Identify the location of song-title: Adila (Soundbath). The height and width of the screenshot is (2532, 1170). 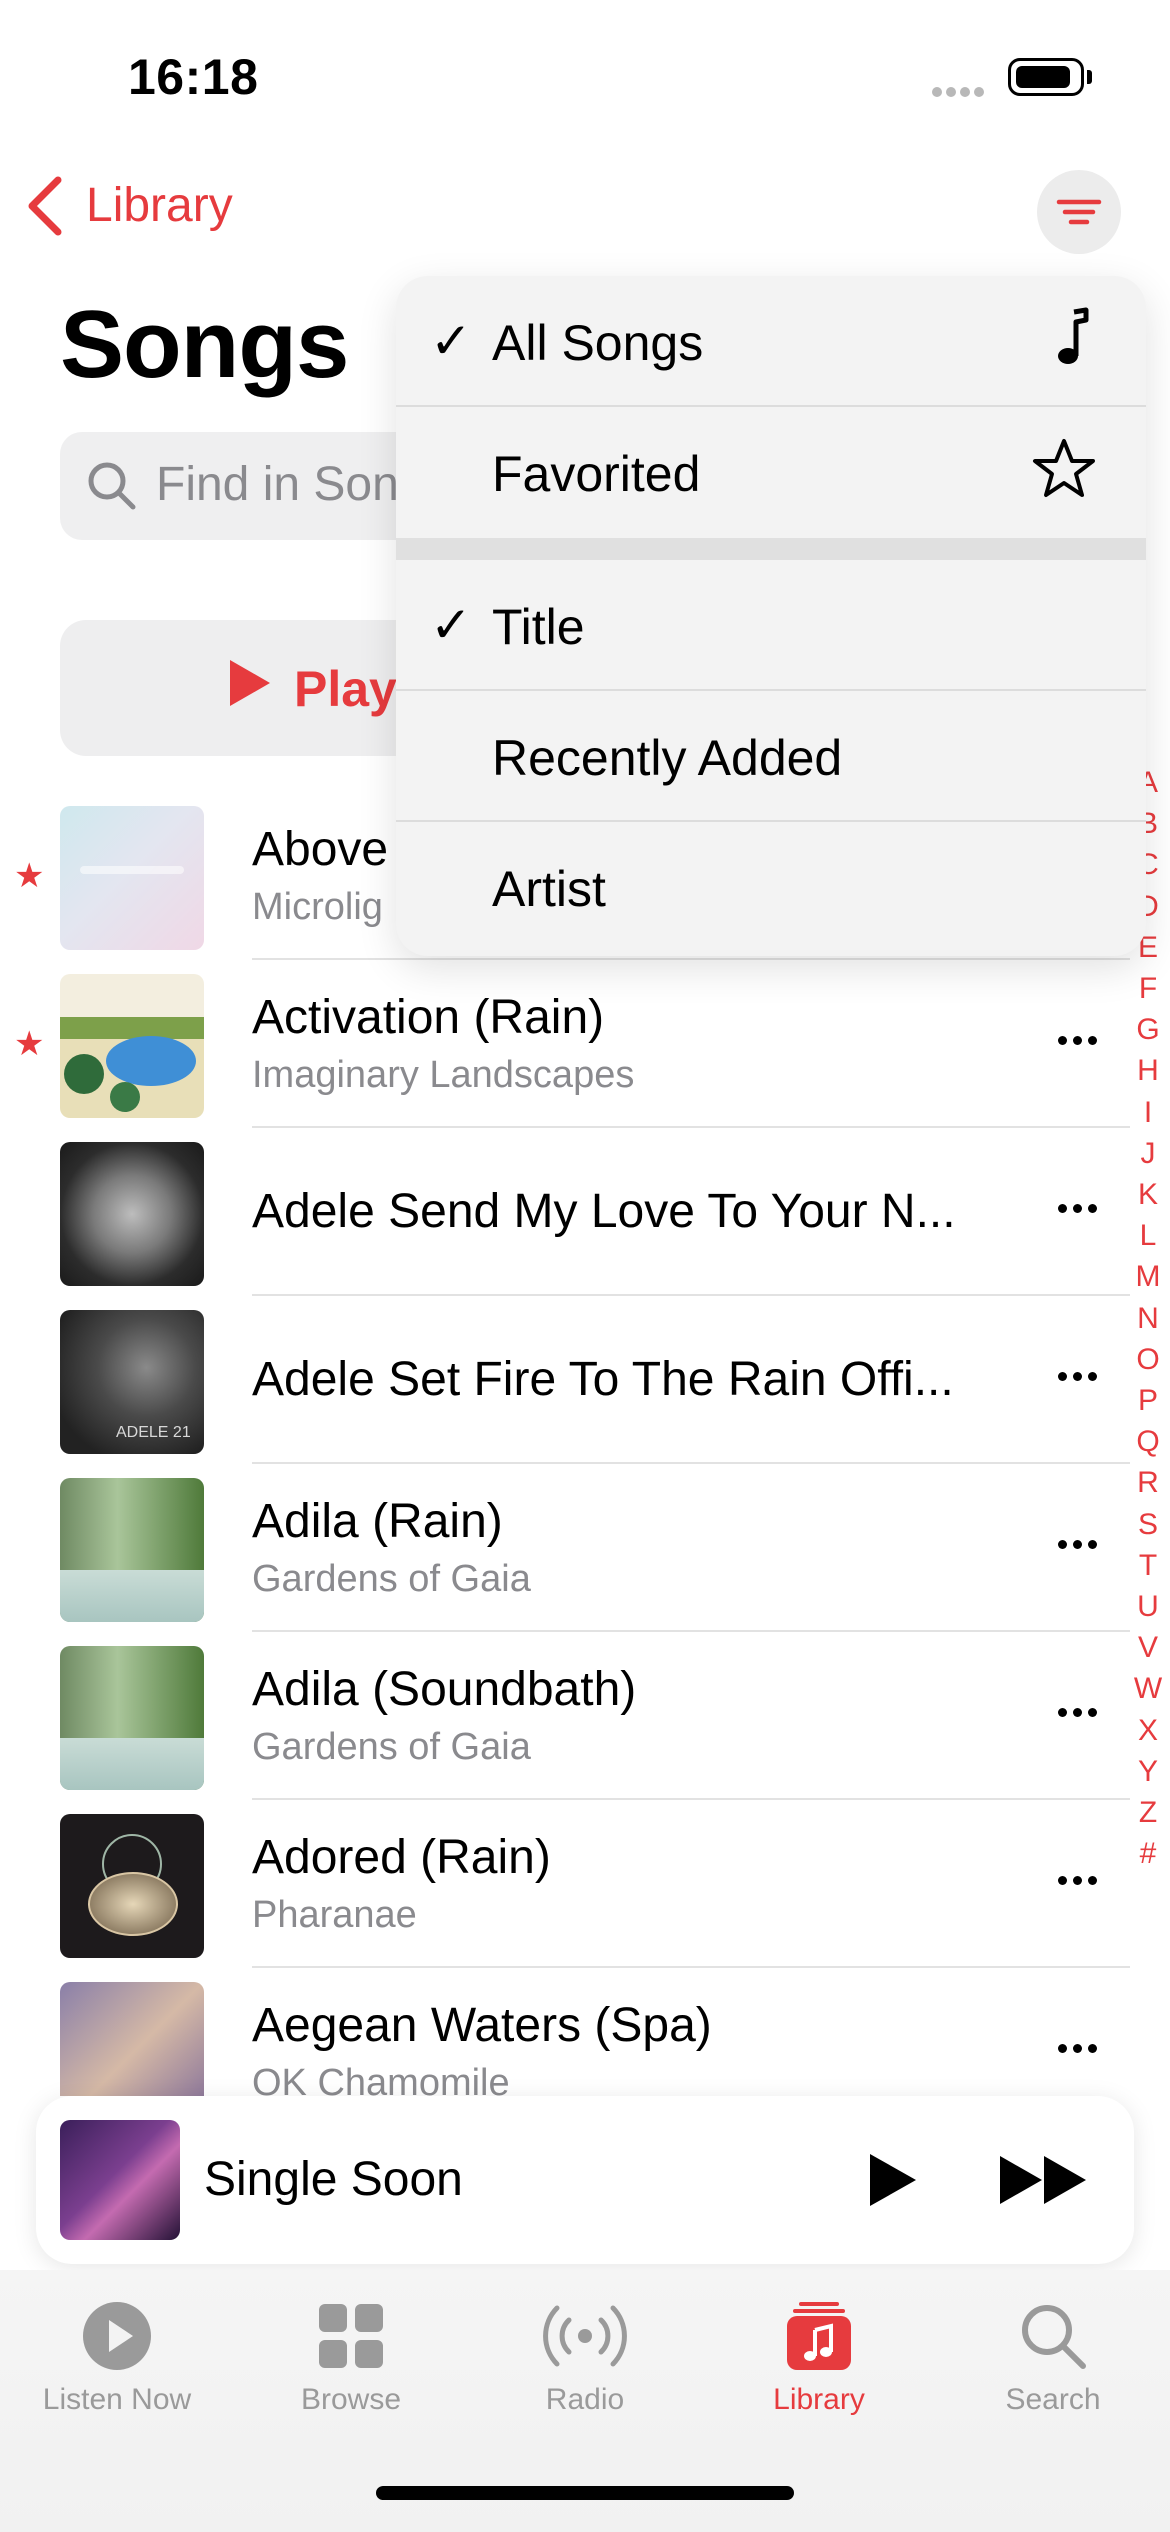
(444, 1689).